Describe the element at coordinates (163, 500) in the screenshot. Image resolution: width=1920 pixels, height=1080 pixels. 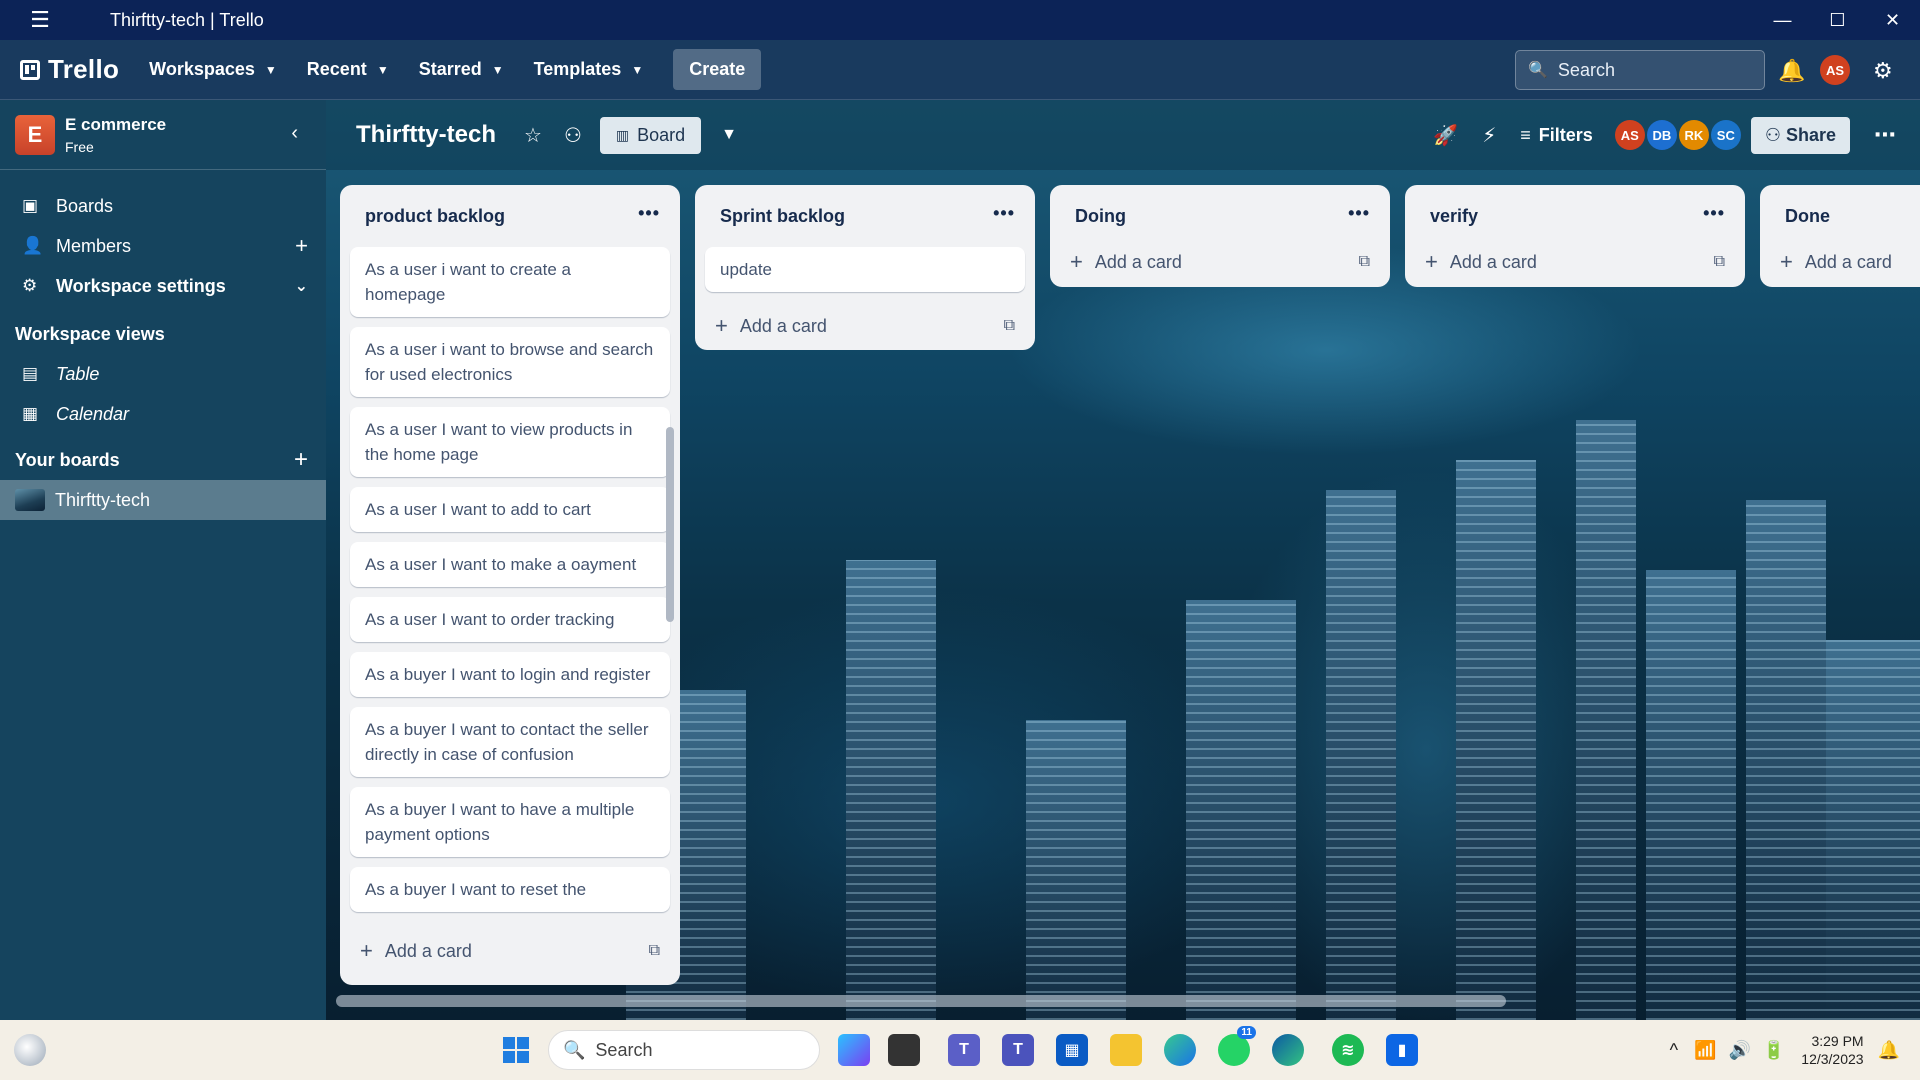
I see `sidebar-board-thirftty-tech: Thirftty-tech` at that location.